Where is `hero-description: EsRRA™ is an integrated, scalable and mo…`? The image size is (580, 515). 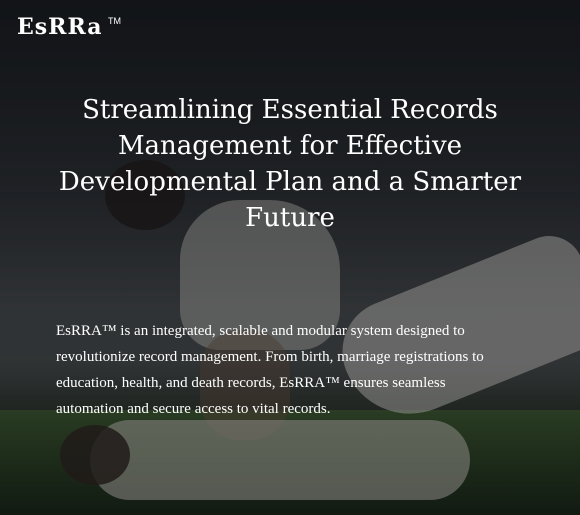 hero-description: EsRRA™ is an integrated, scalable and mo… is located at coordinates (270, 370).